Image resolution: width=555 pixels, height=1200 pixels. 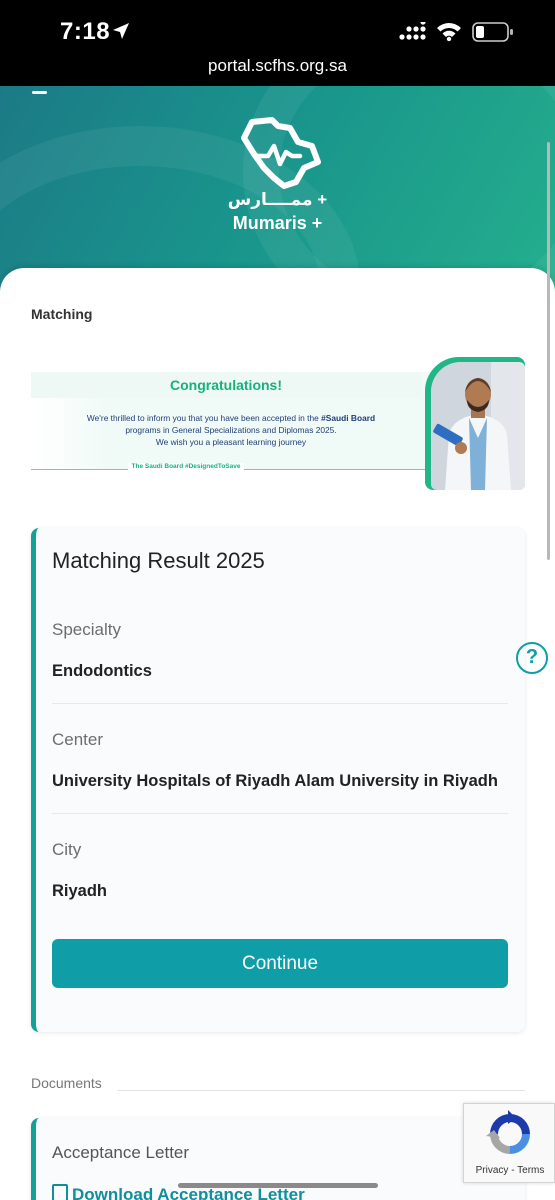 I want to click on banner-tagline-text: The Saudi Board #DesignedToSave, so click(x=186, y=466).